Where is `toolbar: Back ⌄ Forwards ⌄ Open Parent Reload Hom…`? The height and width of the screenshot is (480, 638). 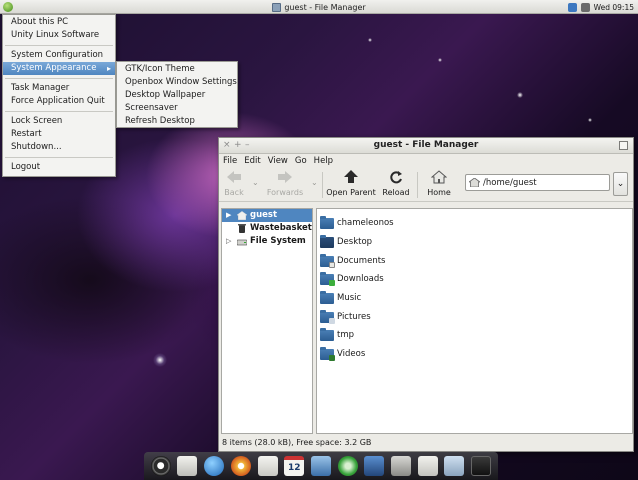
toolbar: Back ⌄ Forwards ⌄ Open Parent Reload Hom… is located at coordinates (426, 185).